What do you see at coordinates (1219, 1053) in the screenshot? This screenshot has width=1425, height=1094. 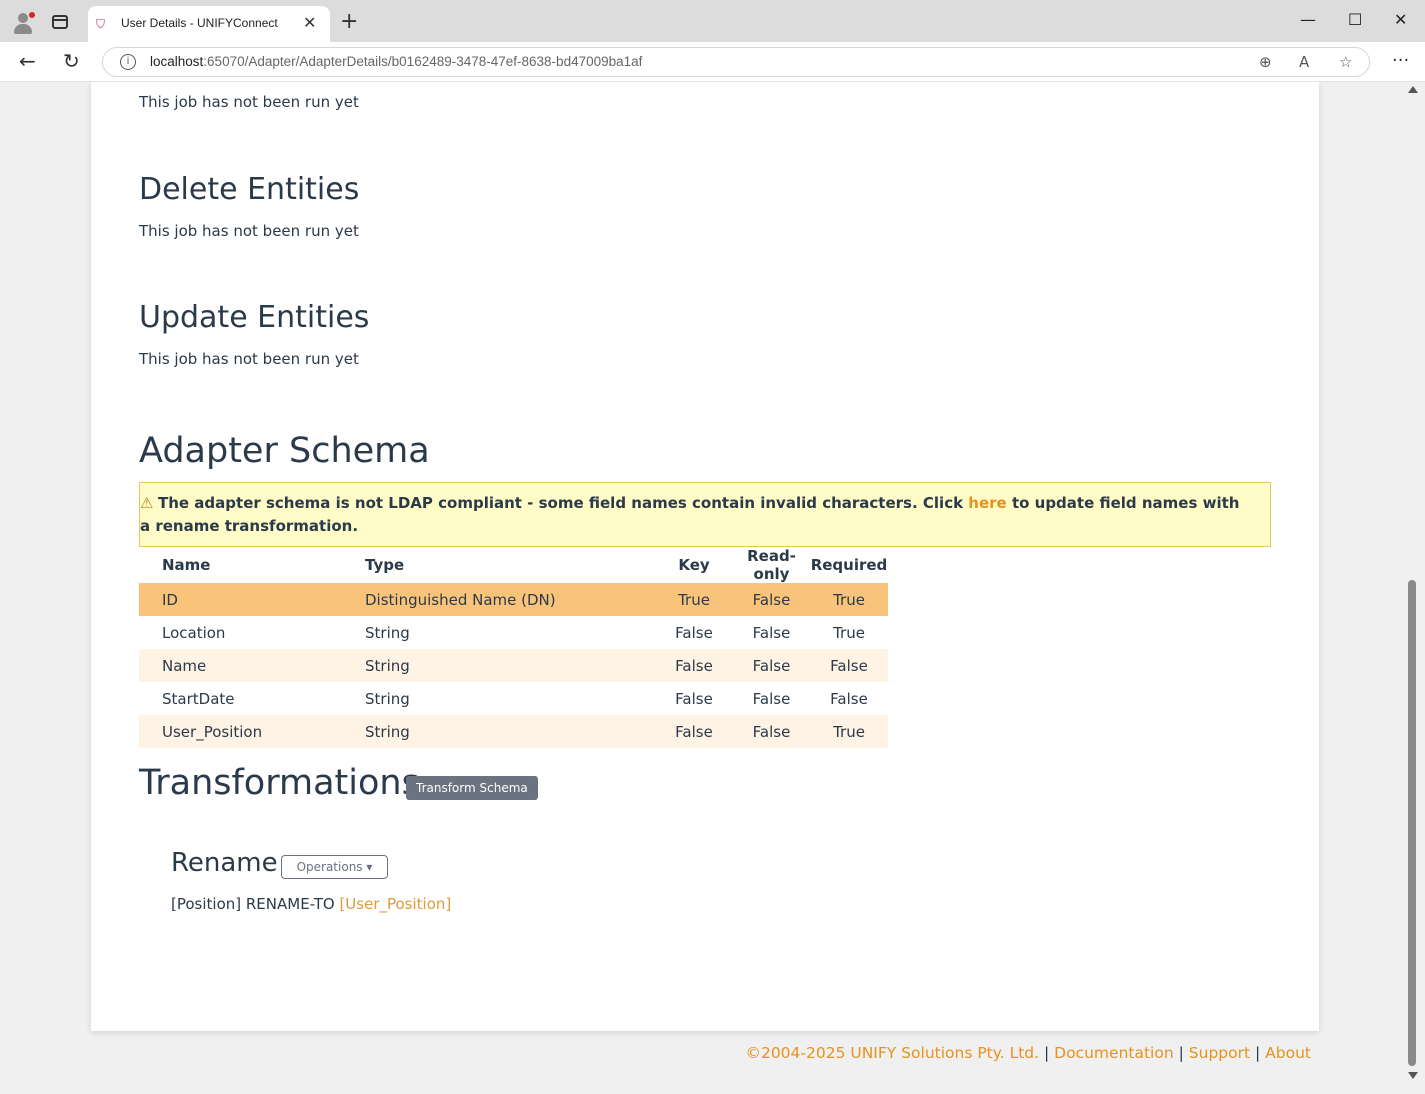 I see `support-link: Support` at bounding box center [1219, 1053].